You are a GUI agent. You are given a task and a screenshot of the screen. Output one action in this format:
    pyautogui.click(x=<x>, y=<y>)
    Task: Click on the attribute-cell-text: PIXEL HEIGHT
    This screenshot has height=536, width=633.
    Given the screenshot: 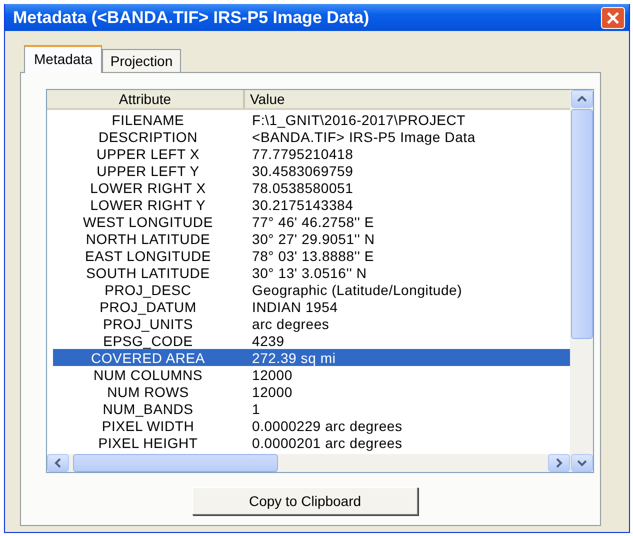 What is the action you would take?
    pyautogui.click(x=148, y=442)
    